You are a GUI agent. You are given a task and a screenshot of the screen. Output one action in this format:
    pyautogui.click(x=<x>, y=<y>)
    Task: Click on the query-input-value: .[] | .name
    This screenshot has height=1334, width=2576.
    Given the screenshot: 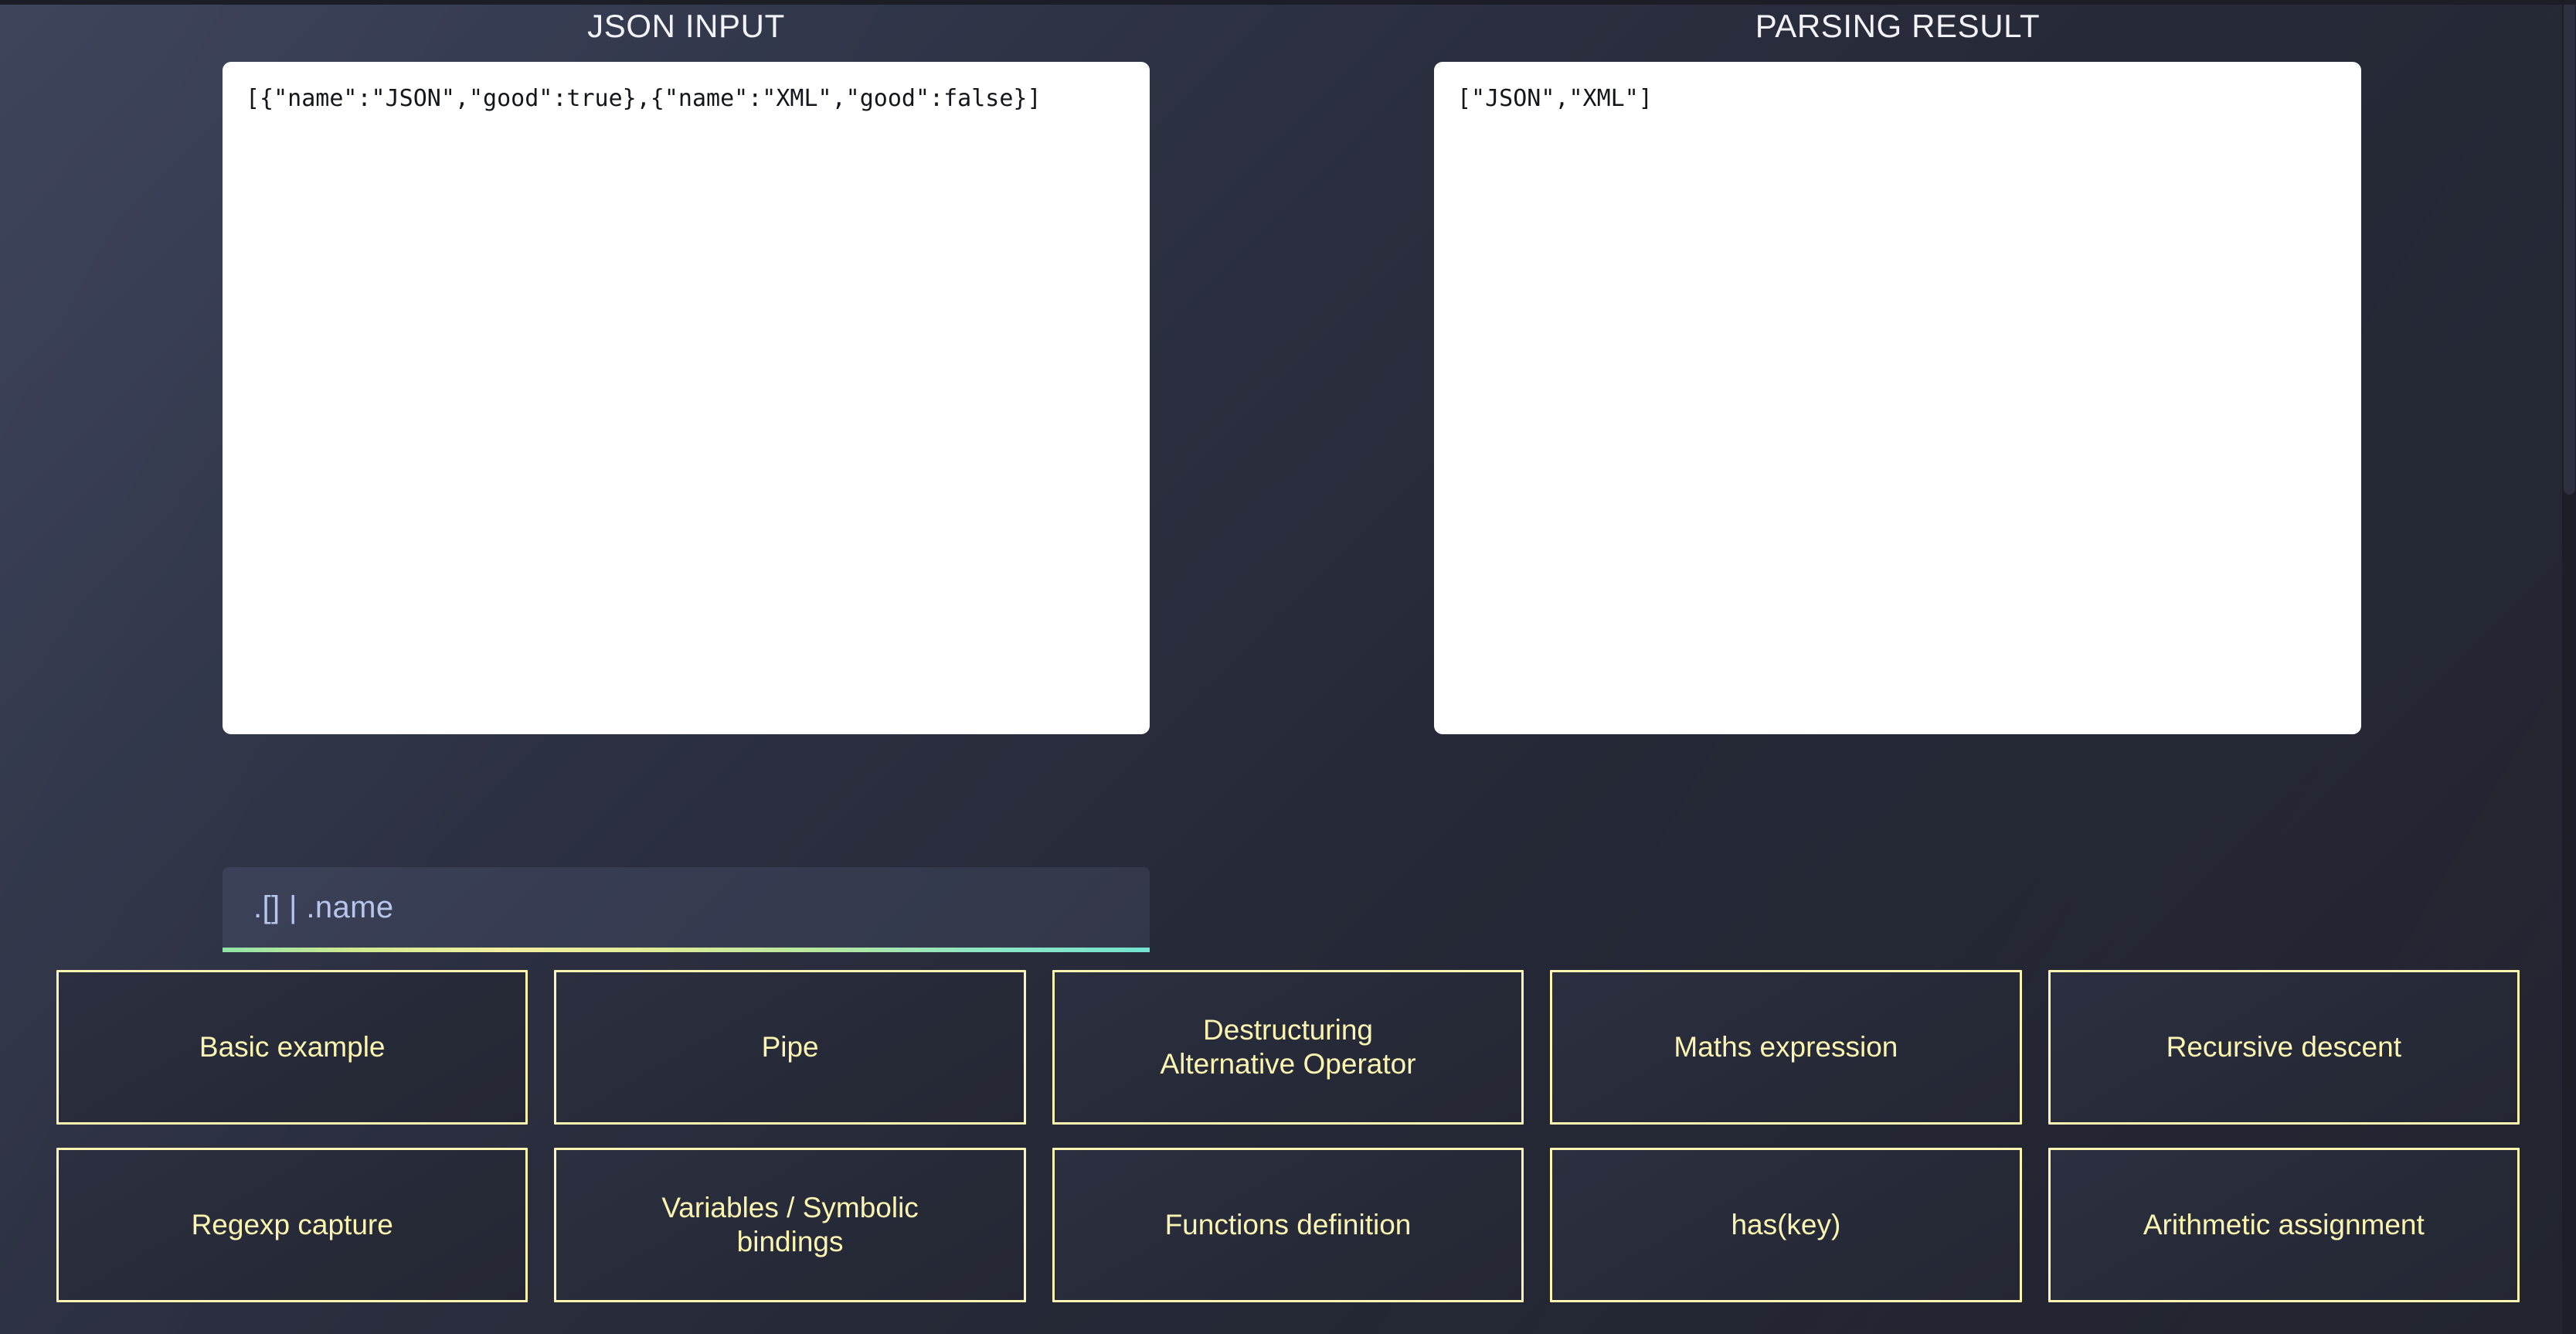 What is the action you would take?
    pyautogui.click(x=323, y=907)
    